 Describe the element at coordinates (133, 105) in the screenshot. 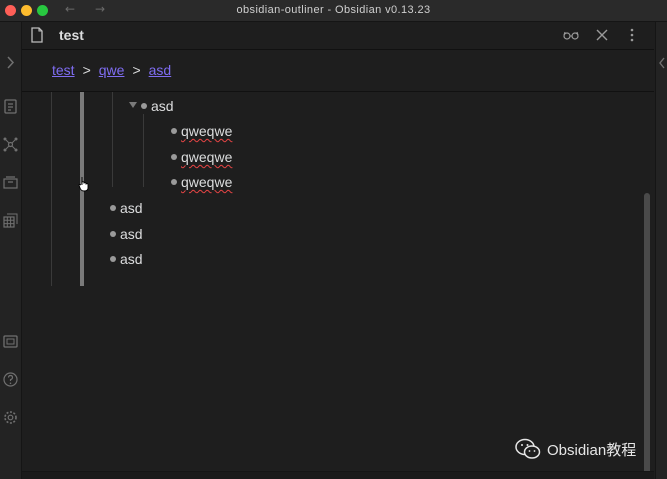

I see `fold-toggle-icon` at that location.